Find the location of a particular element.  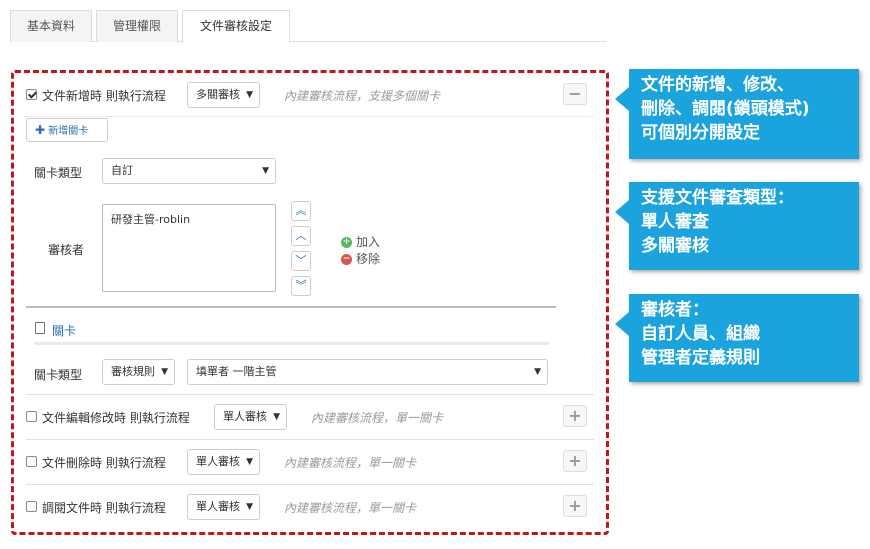

create-flow-label: 文件新增時 則執行流程 is located at coordinates (104, 96).